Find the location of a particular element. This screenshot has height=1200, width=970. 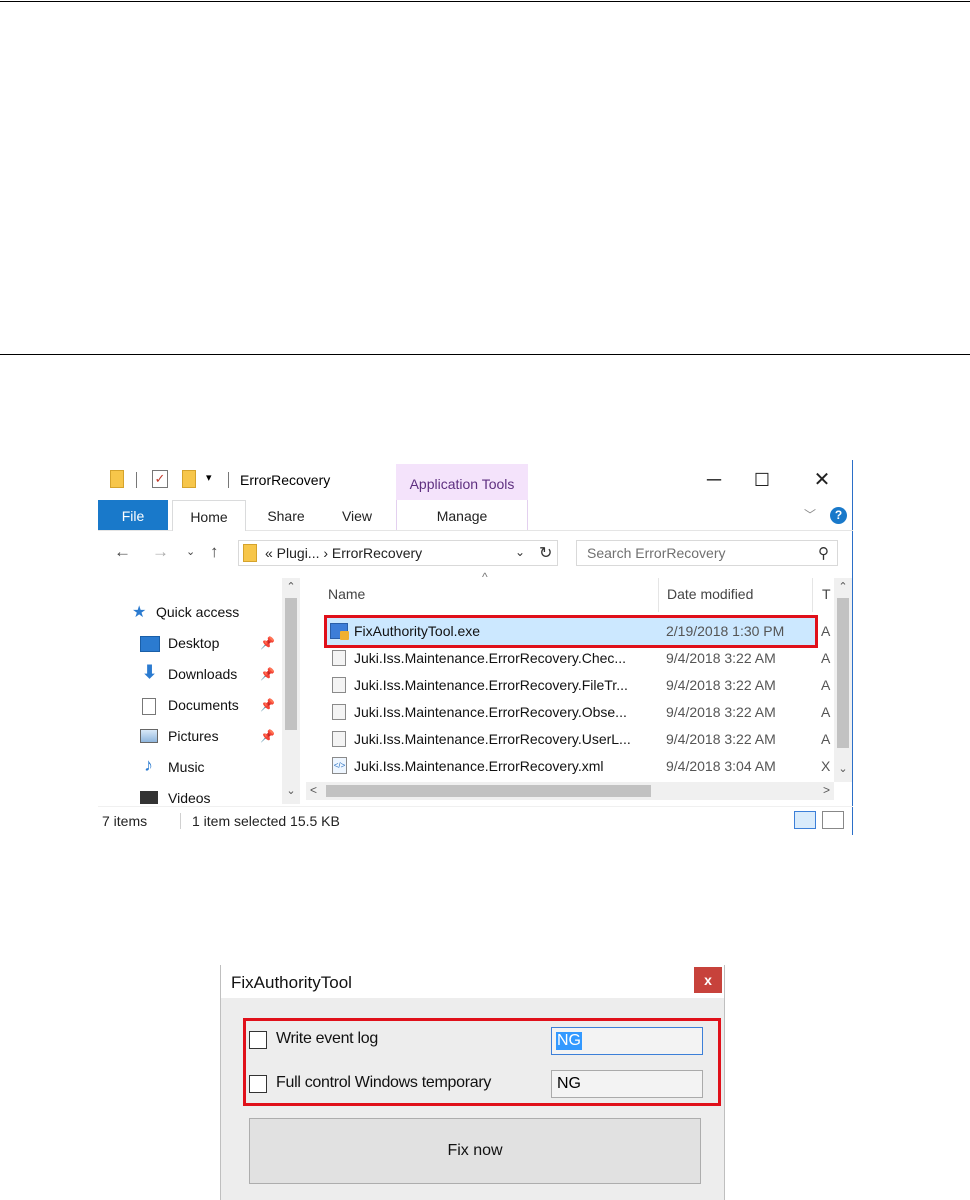

customize-qat-icon: ▾ is located at coordinates (209, 477).